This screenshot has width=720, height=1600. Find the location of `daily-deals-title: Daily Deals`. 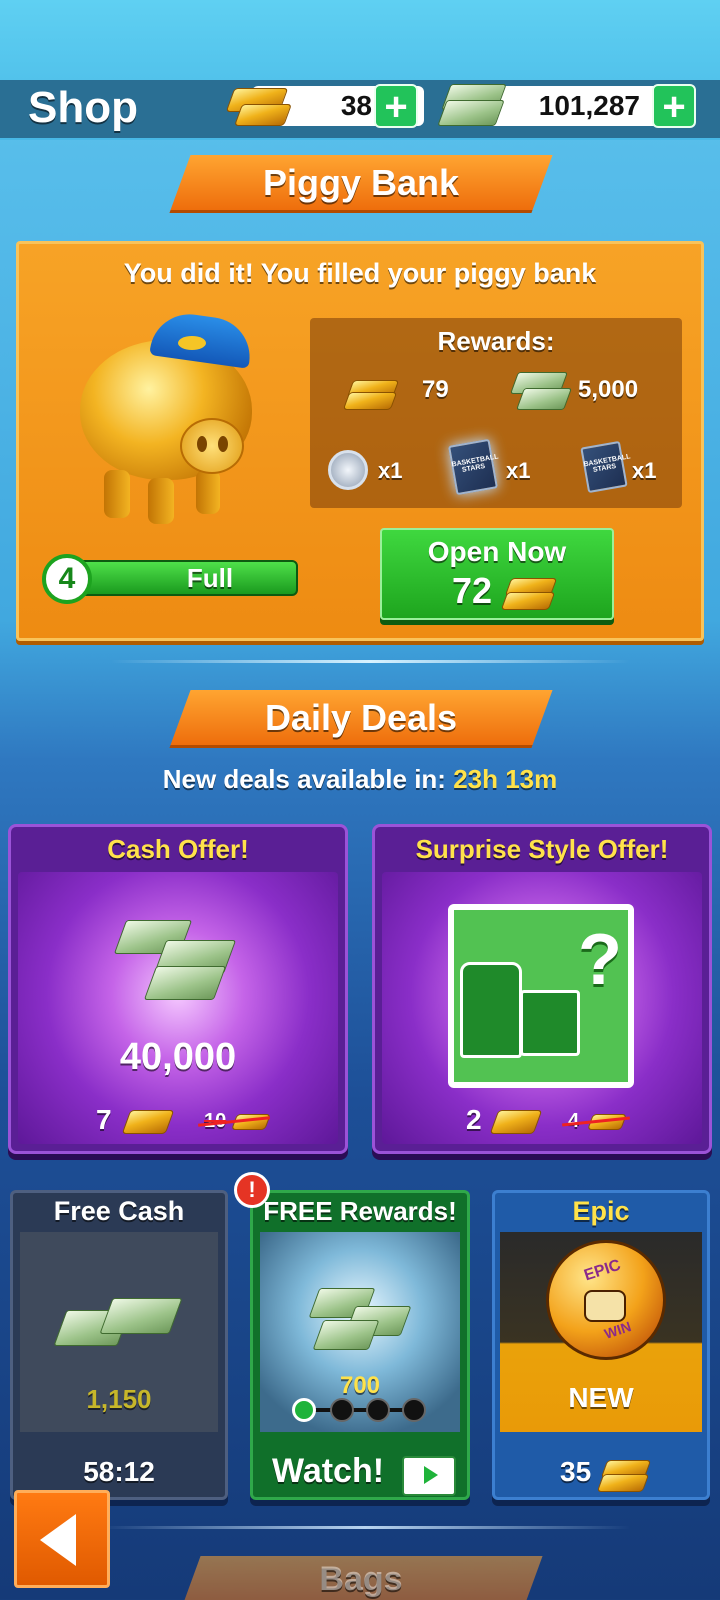

daily-deals-title: Daily Deals is located at coordinates (361, 717).